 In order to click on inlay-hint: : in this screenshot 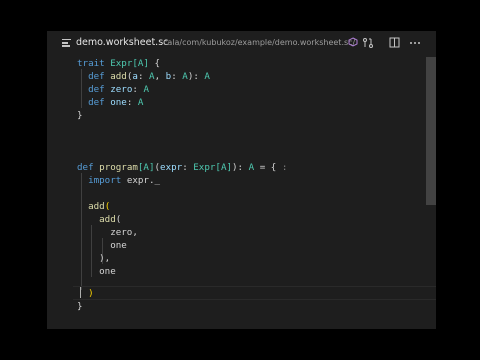, I will do `click(282, 167)`.